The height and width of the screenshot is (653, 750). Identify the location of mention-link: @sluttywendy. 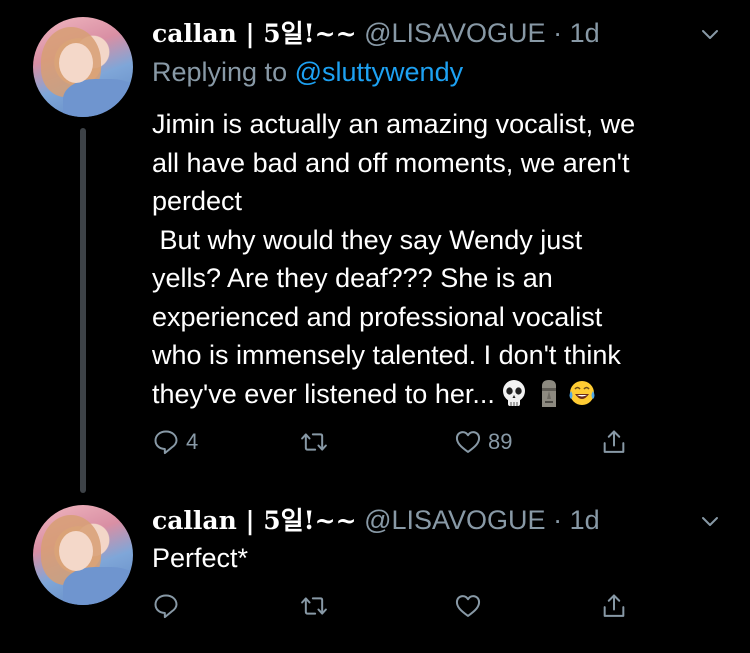
(379, 72).